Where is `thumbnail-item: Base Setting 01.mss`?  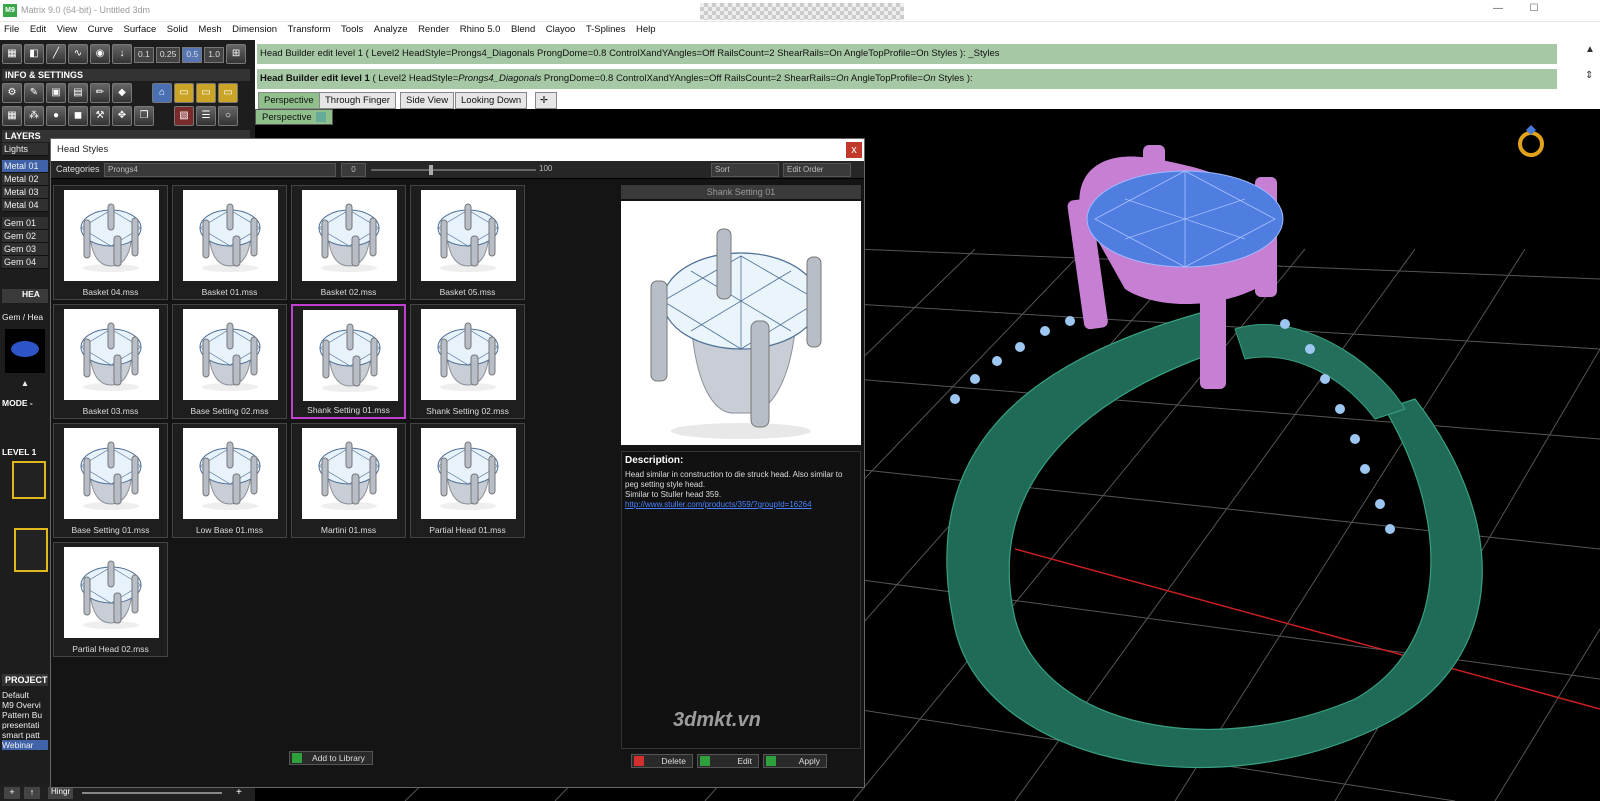
thumbnail-item: Base Setting 01.mss is located at coordinates (110, 480).